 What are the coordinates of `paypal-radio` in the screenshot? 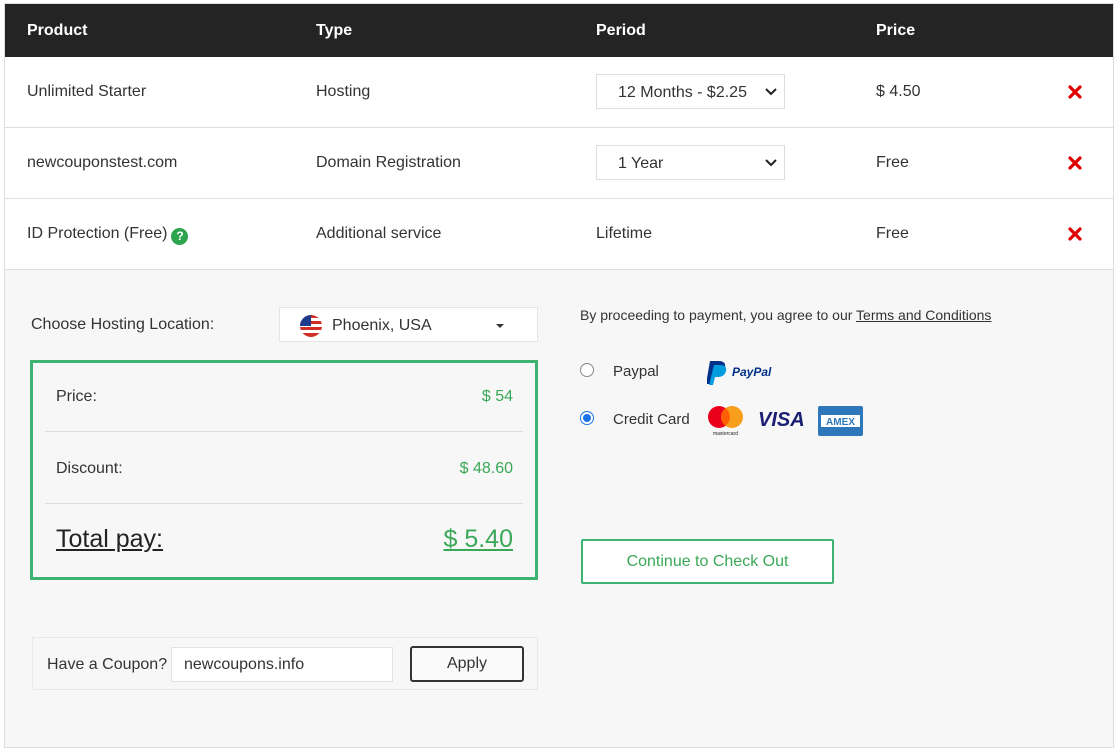 It's located at (587, 370).